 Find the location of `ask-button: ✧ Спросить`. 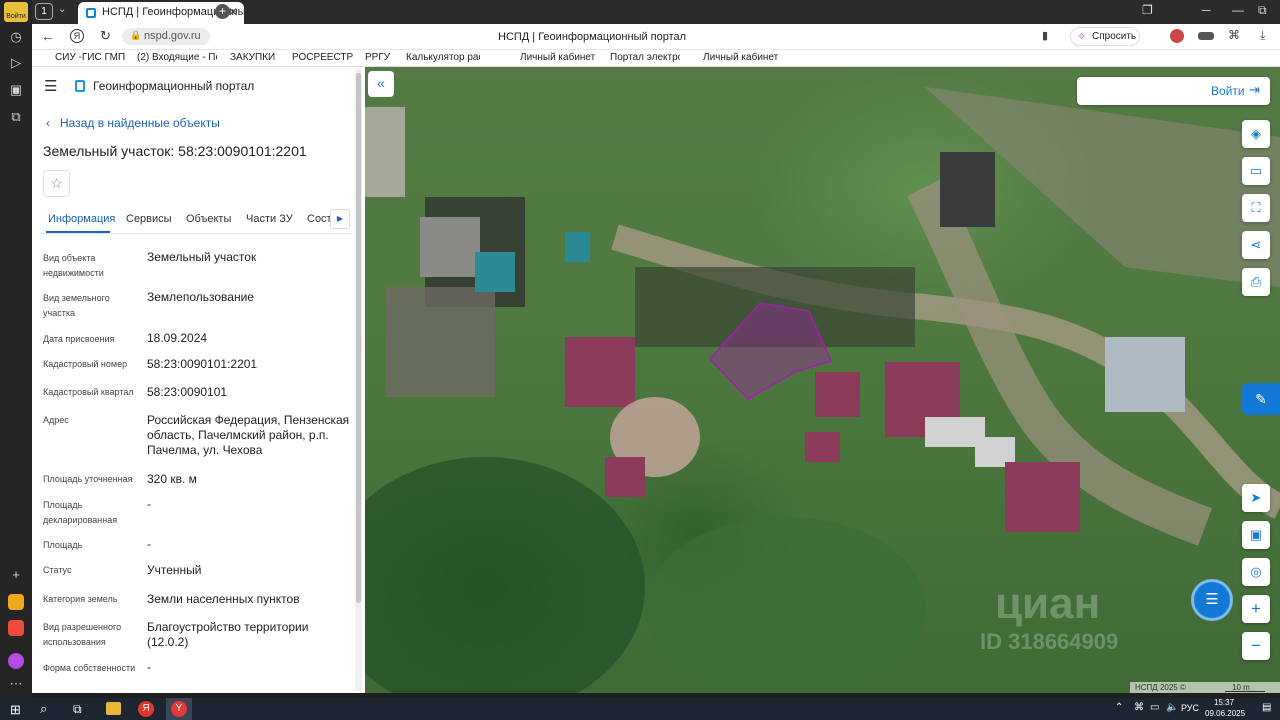

ask-button: ✧ Спросить is located at coordinates (1105, 36).